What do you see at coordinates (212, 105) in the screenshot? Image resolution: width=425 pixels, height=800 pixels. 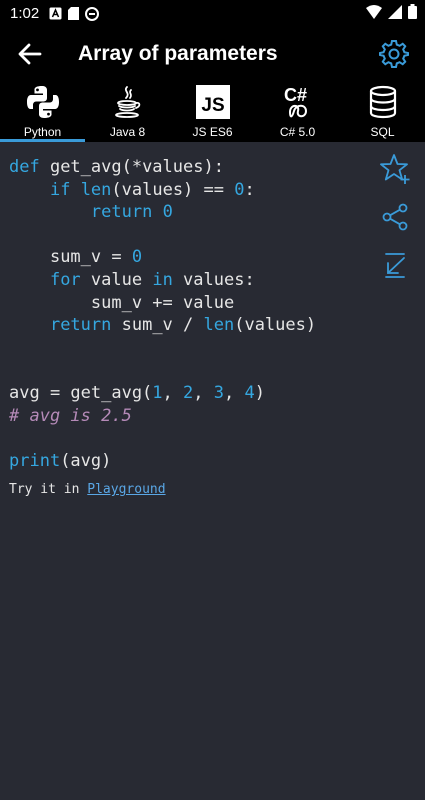 I see `svg-text: JS` at bounding box center [212, 105].